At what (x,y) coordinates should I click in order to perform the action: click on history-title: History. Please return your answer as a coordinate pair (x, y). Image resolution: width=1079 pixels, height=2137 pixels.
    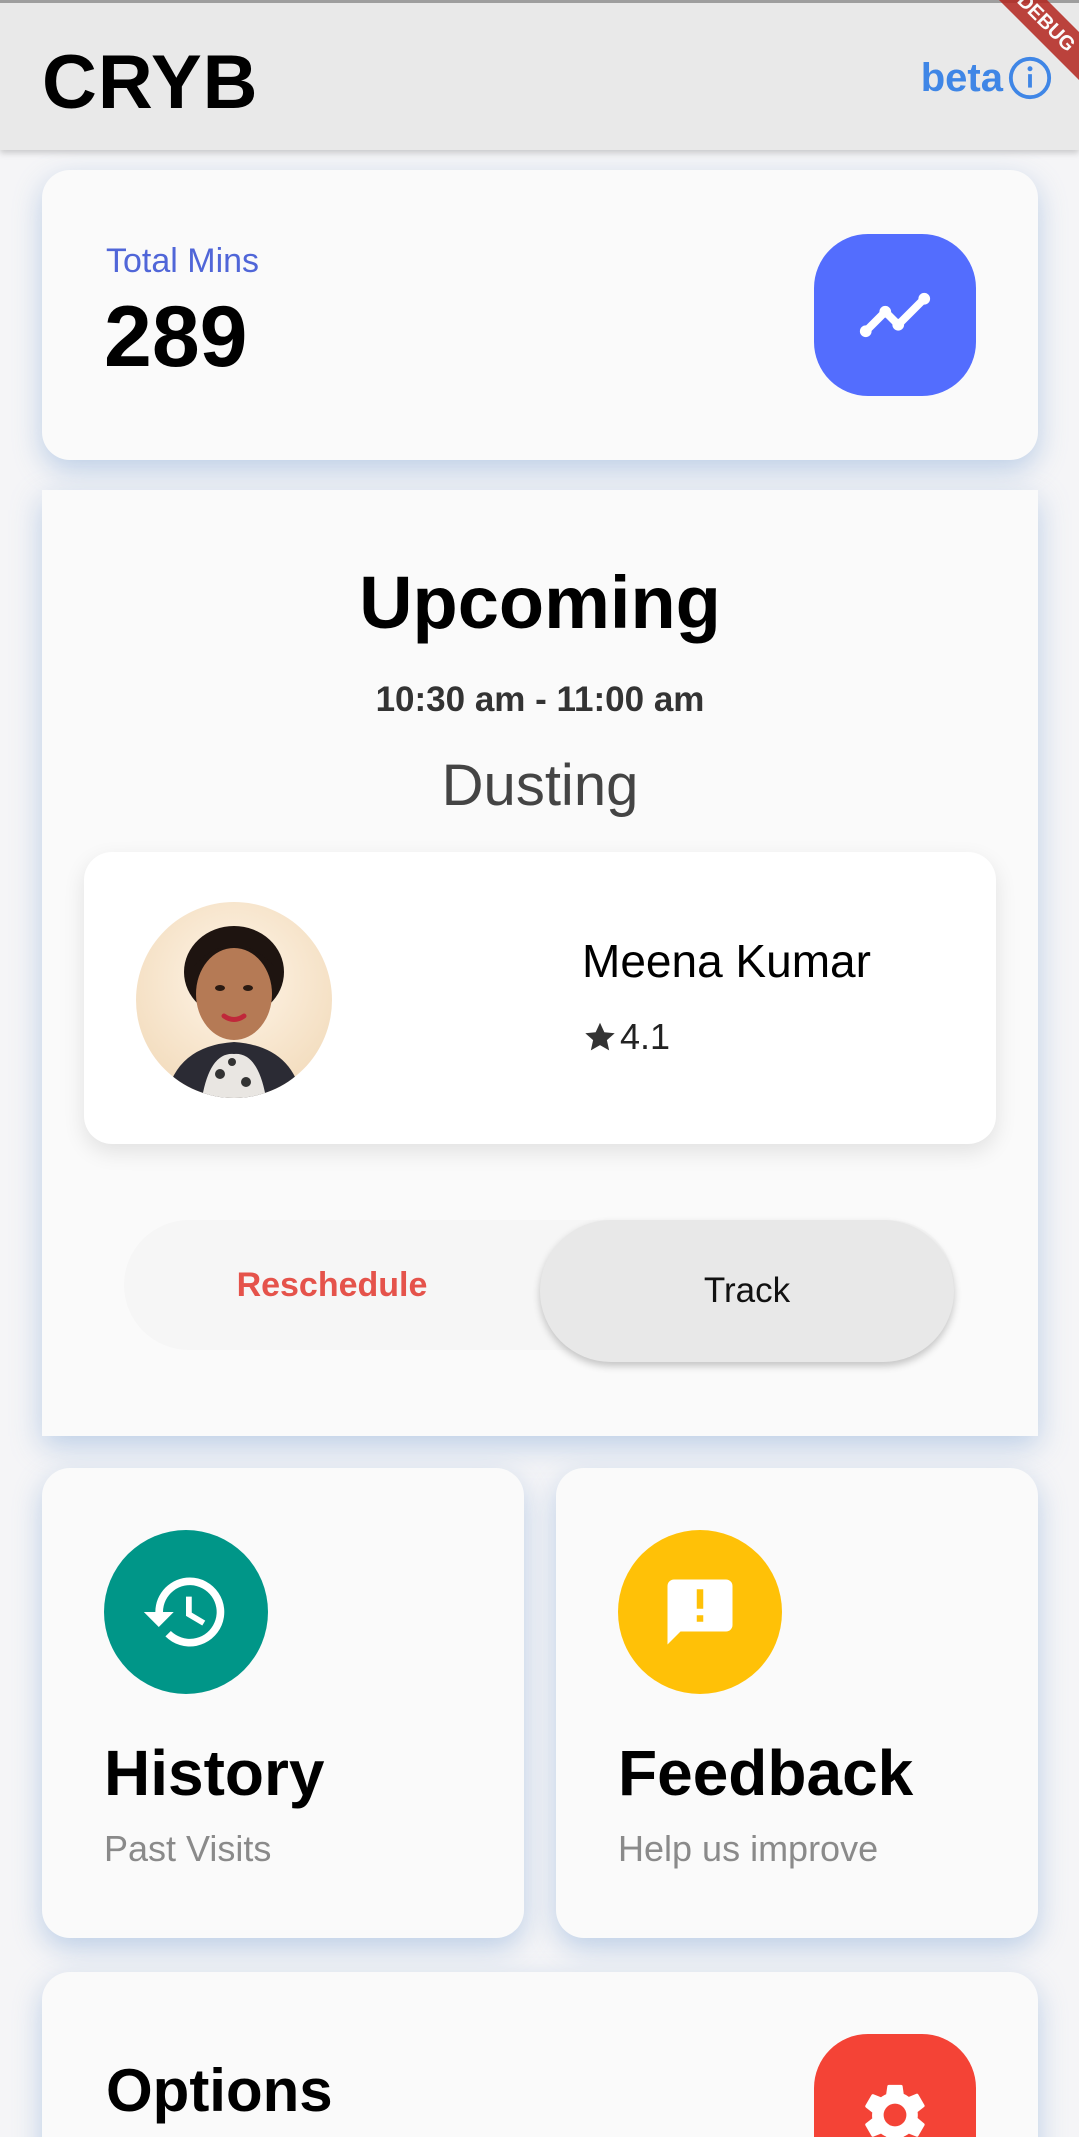
    Looking at the image, I should click on (214, 1773).